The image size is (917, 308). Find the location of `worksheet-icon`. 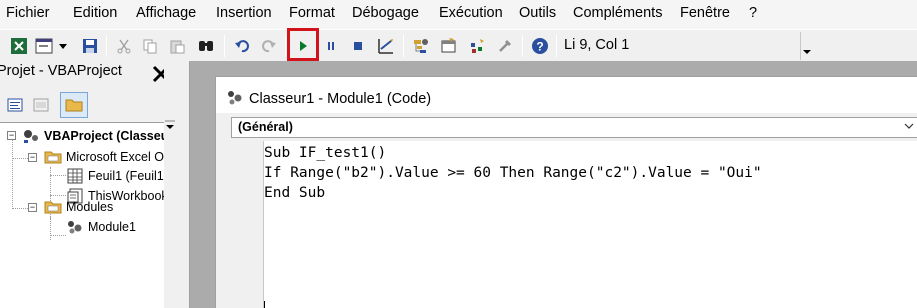

worksheet-icon is located at coordinates (75, 176).